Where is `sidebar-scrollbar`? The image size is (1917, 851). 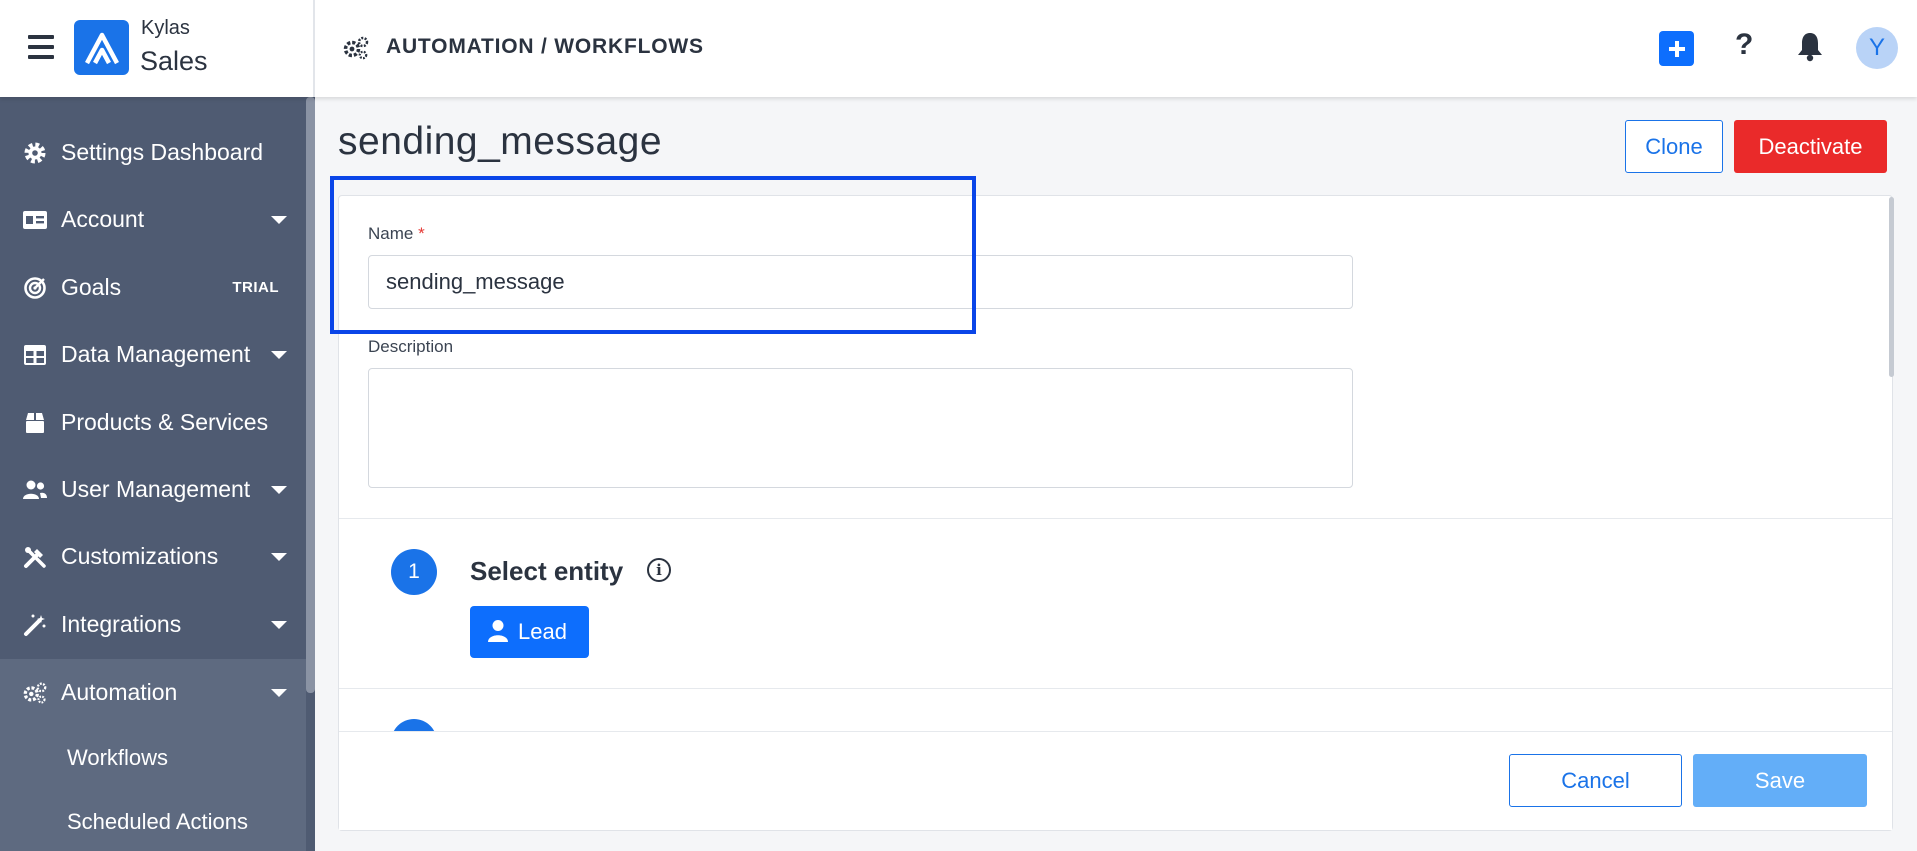
sidebar-scrollbar is located at coordinates (310, 395).